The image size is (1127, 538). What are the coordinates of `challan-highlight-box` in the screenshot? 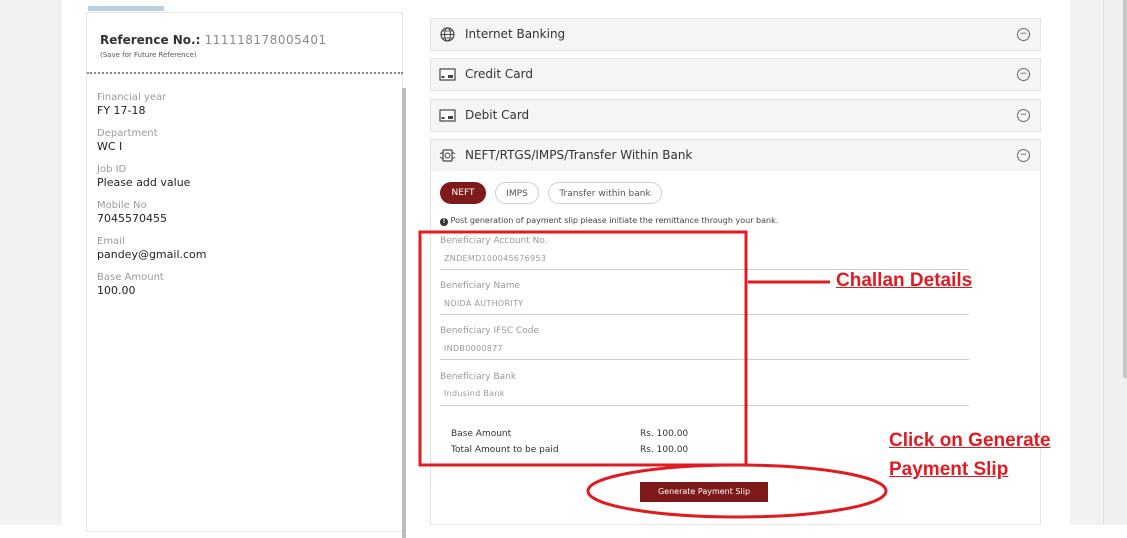 It's located at (583, 348).